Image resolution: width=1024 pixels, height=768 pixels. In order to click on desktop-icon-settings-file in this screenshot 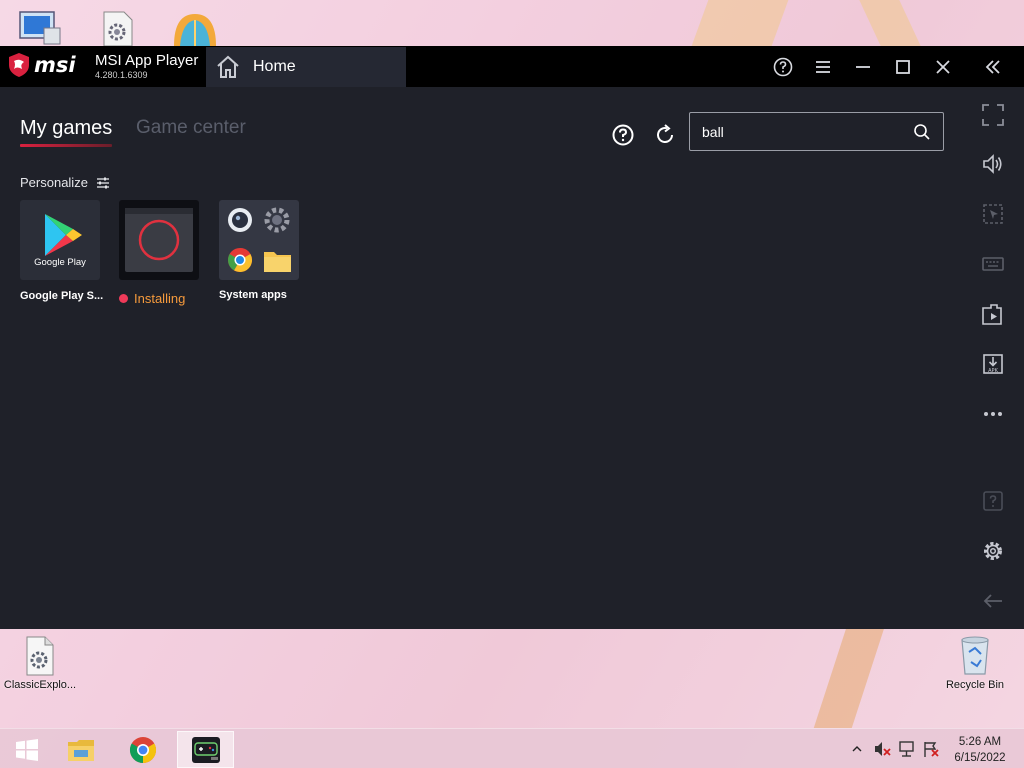, I will do `click(118, 28)`.